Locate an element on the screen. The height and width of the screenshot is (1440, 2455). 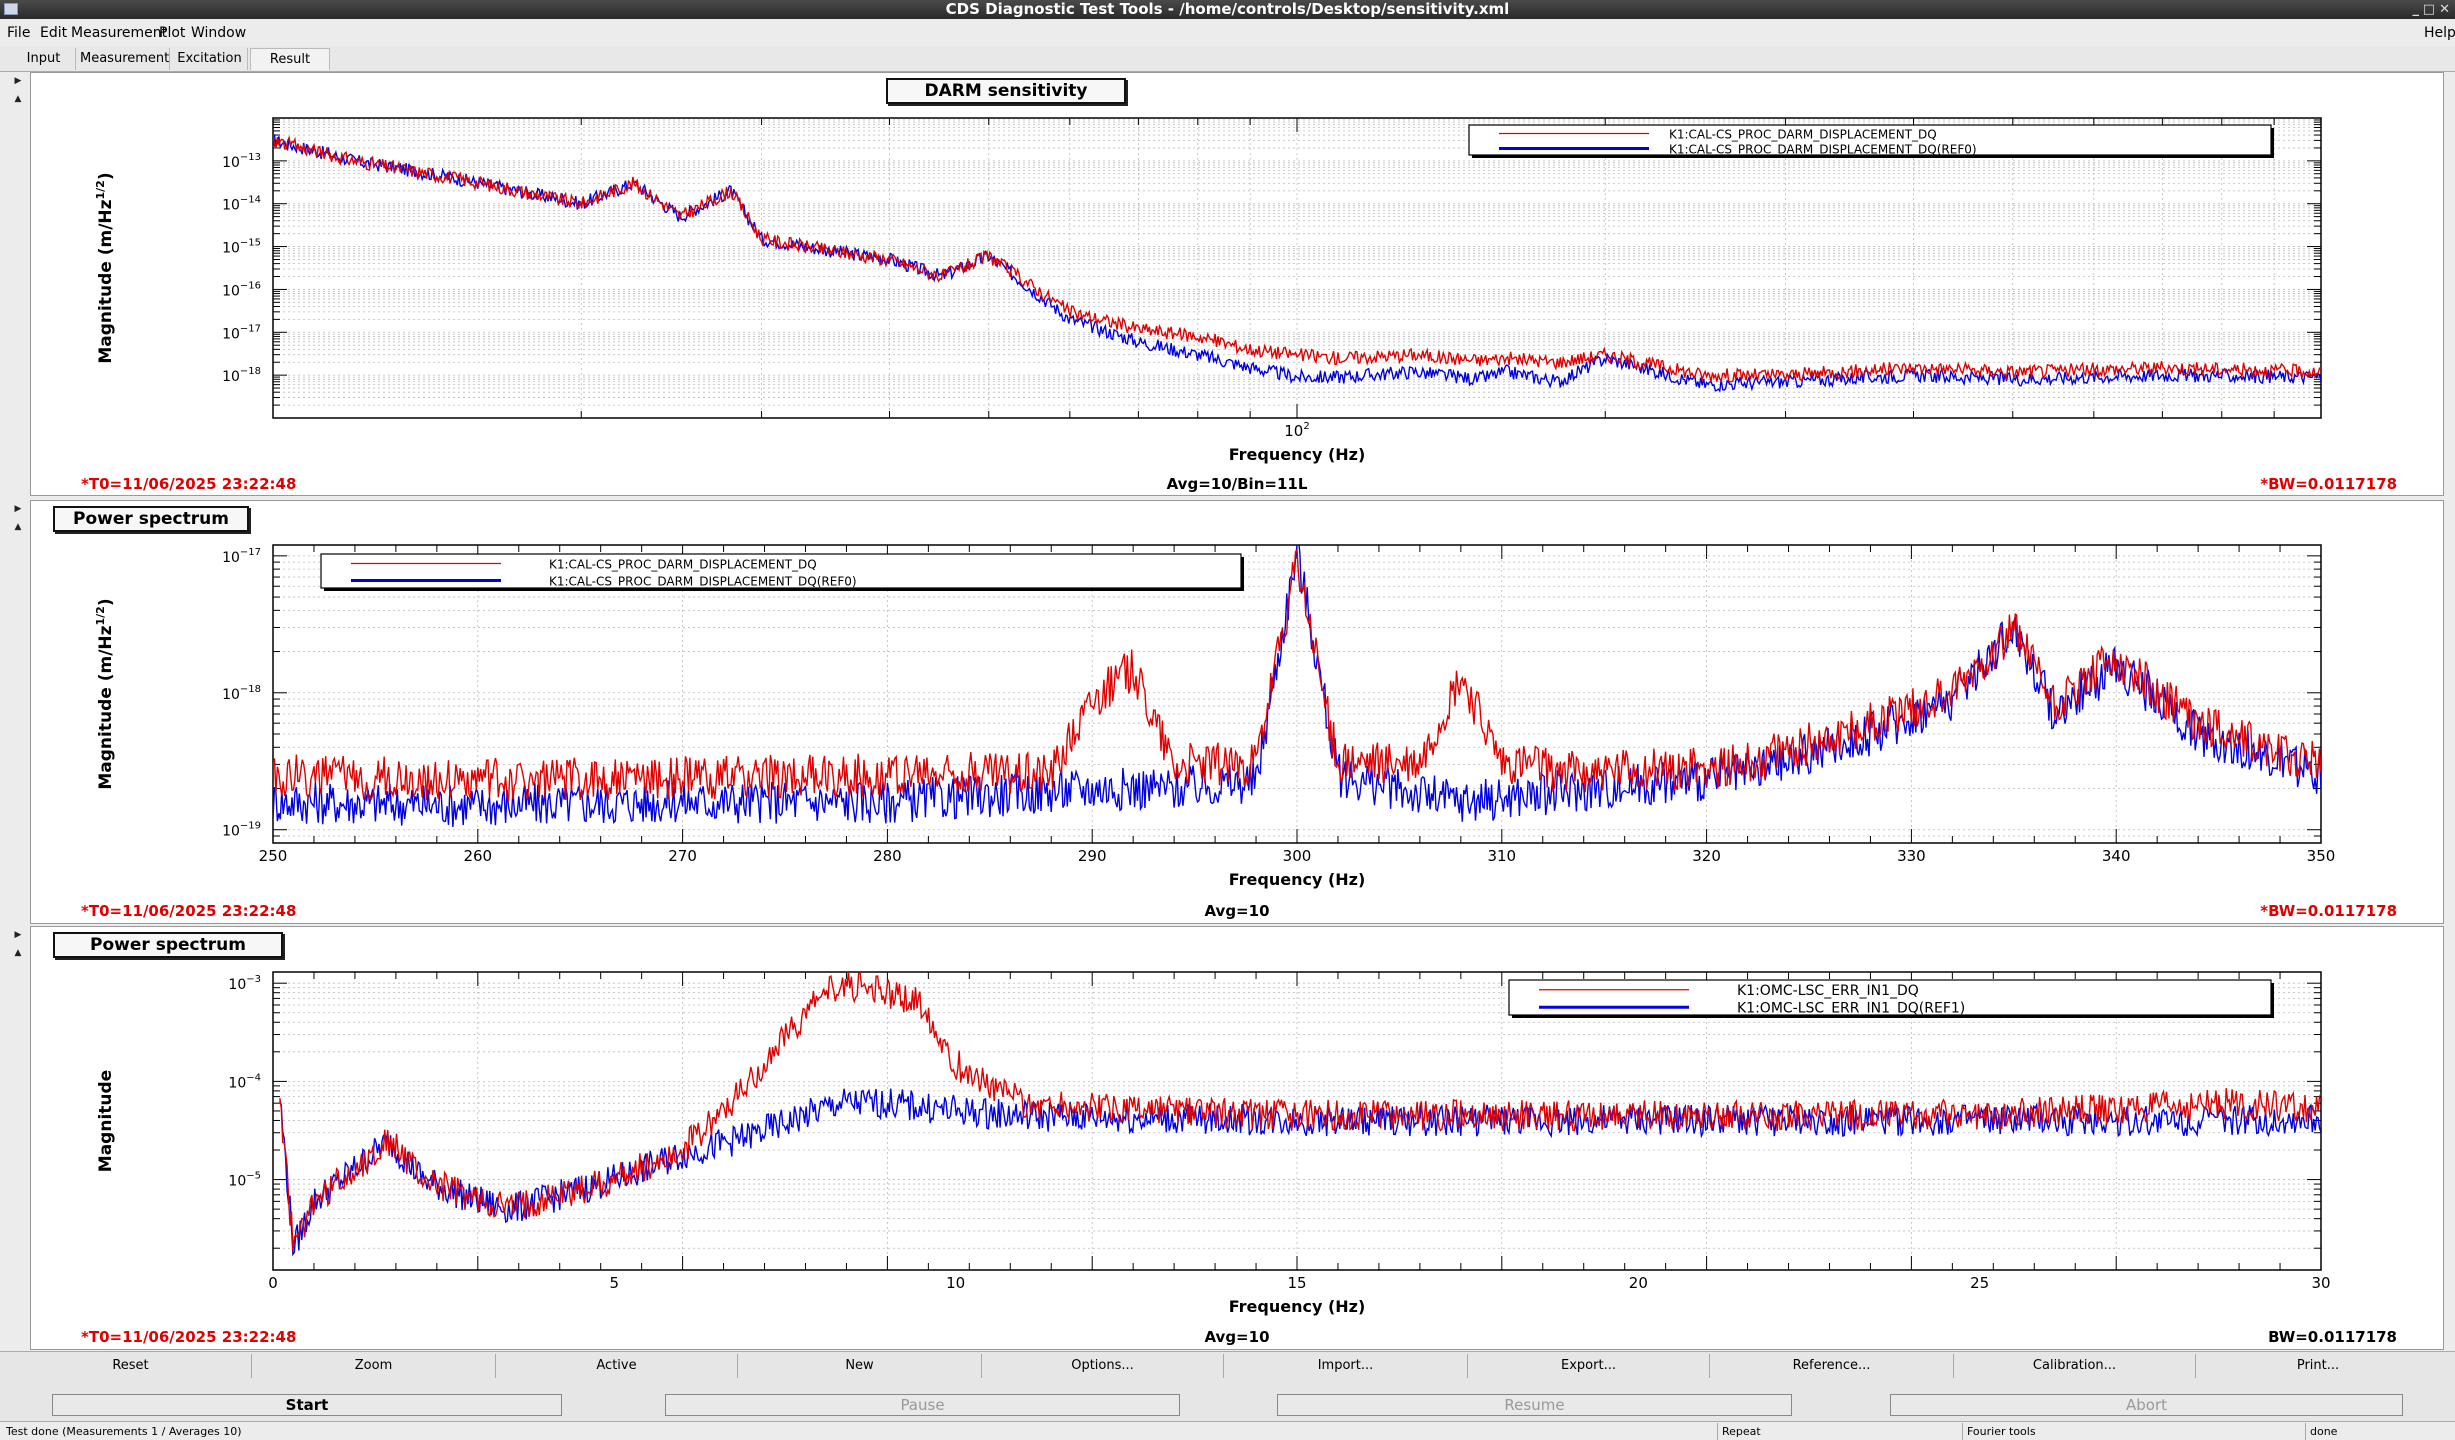
x-tick-label: 0 is located at coordinates (273, 1283).